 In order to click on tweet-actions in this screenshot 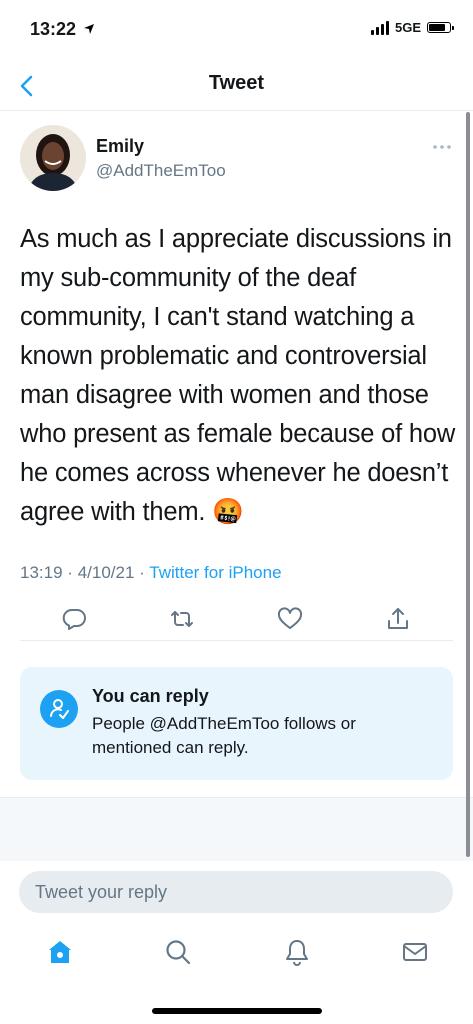, I will do `click(236, 620)`.